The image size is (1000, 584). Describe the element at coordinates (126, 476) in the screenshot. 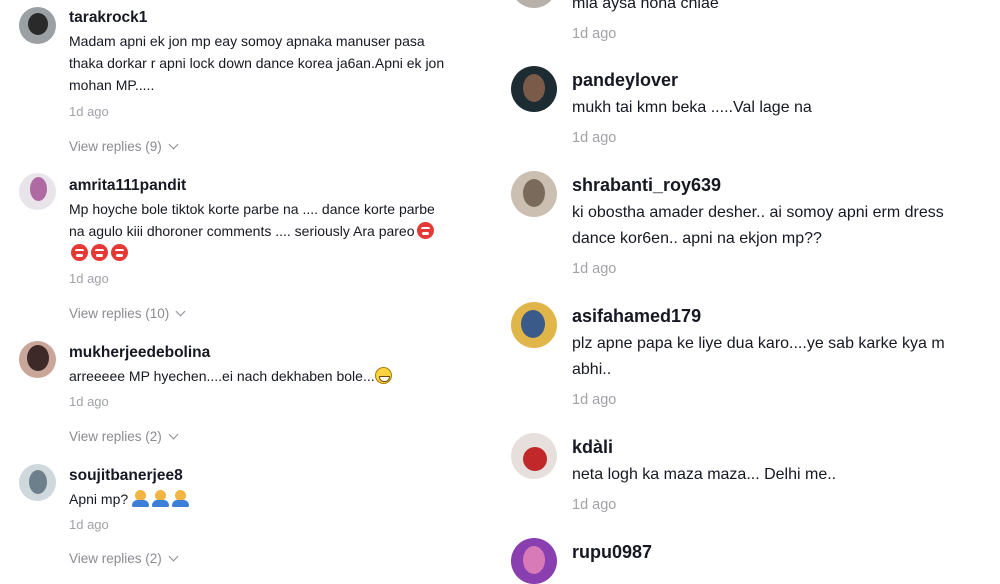

I see `comment-username: soujitbanerjee8` at that location.